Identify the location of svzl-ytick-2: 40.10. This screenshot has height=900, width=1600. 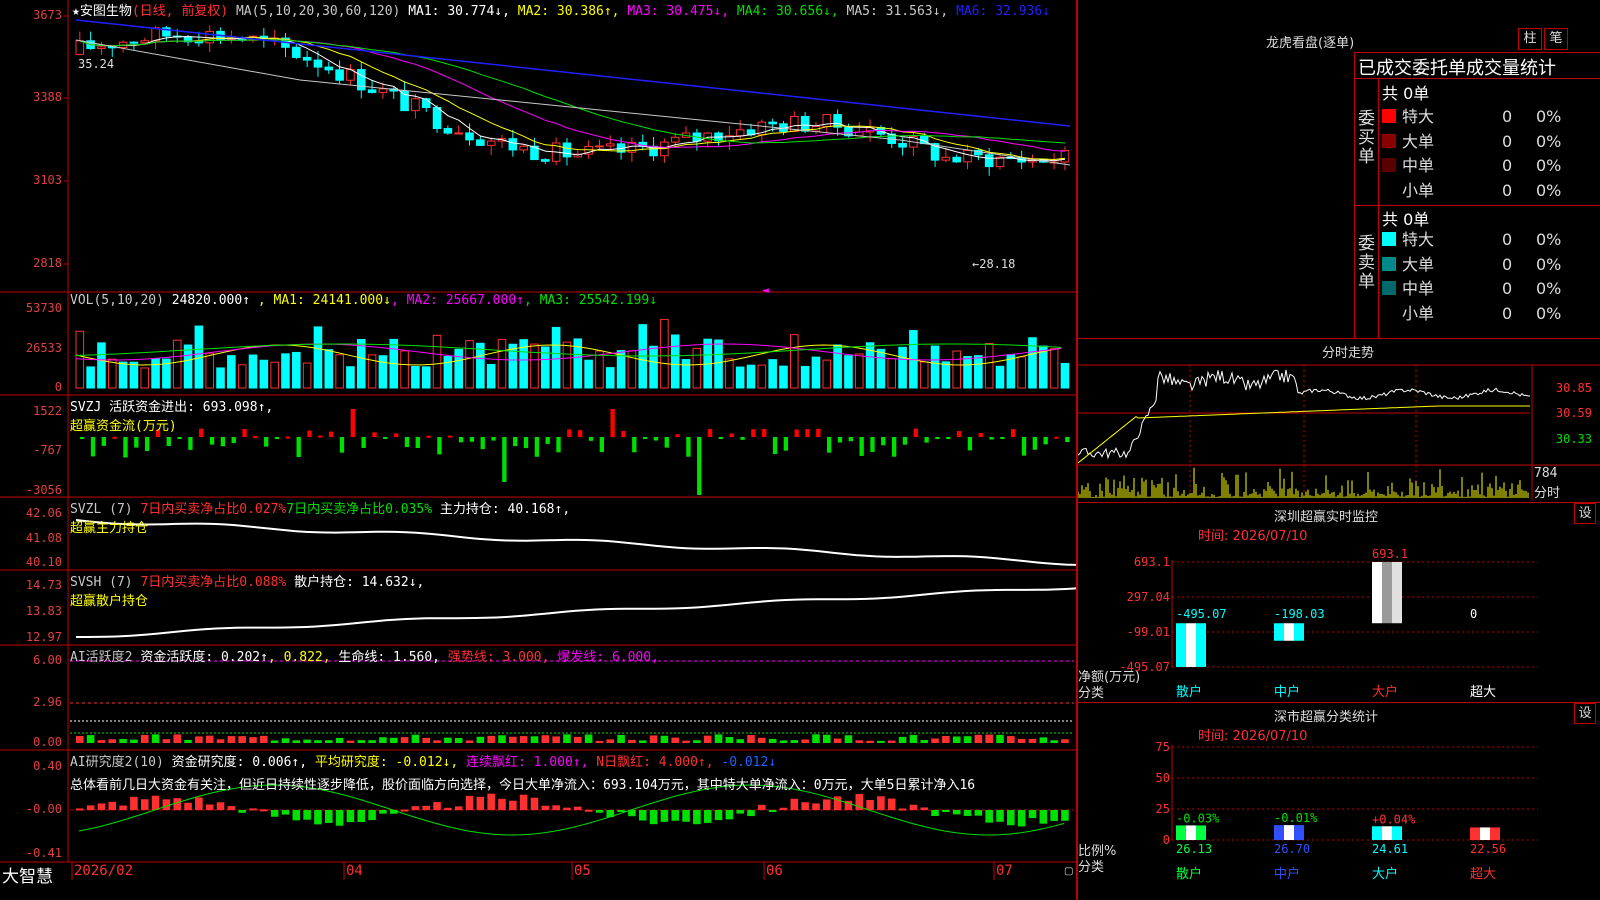
(43, 562).